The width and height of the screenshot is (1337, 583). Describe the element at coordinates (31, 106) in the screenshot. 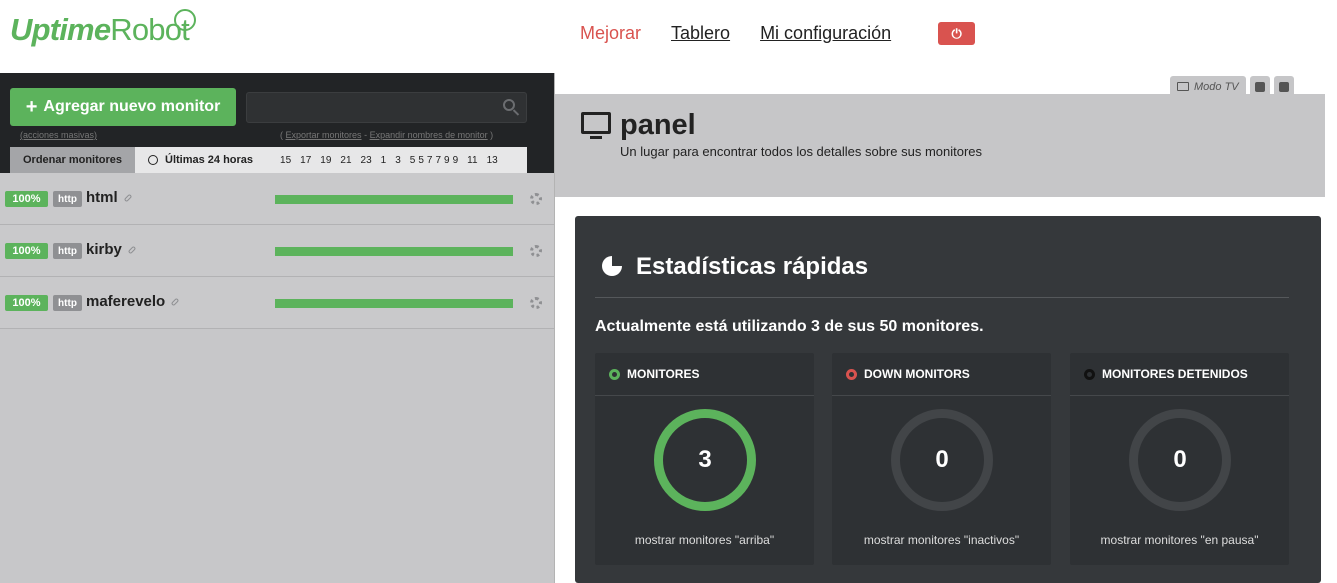

I see `plus-icon: +` at that location.